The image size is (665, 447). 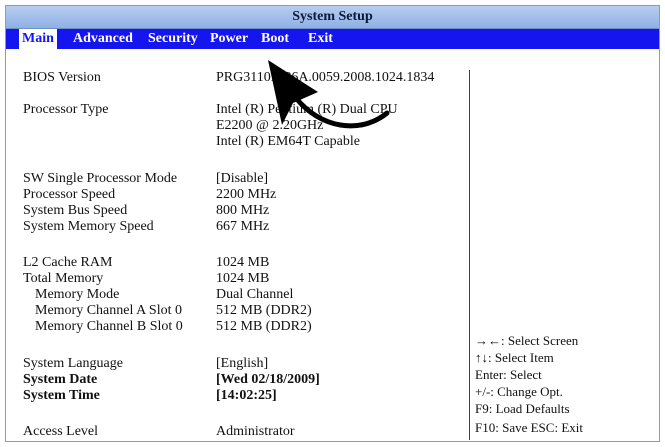 I want to click on sw-single-value: [Disable], so click(x=242, y=179).